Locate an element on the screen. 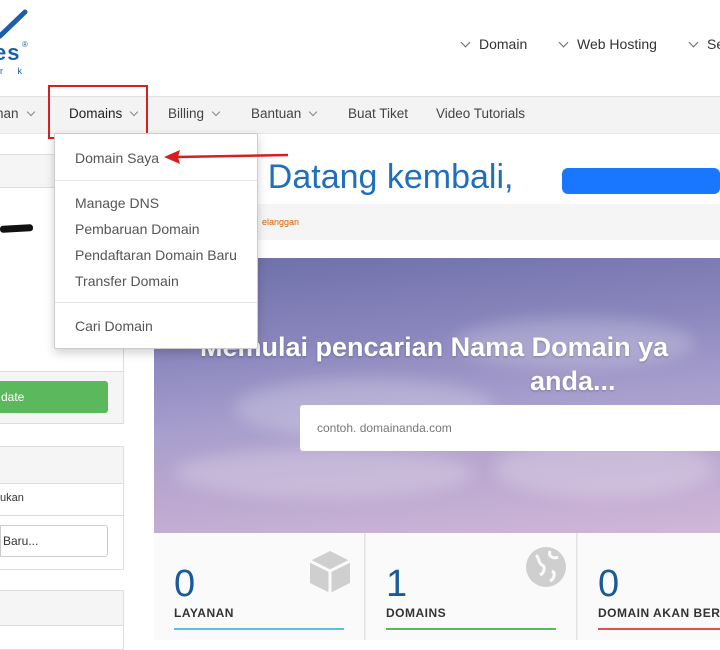 The width and height of the screenshot is (720, 650). nav-item-bantuan: Bantuan is located at coordinates (284, 113).